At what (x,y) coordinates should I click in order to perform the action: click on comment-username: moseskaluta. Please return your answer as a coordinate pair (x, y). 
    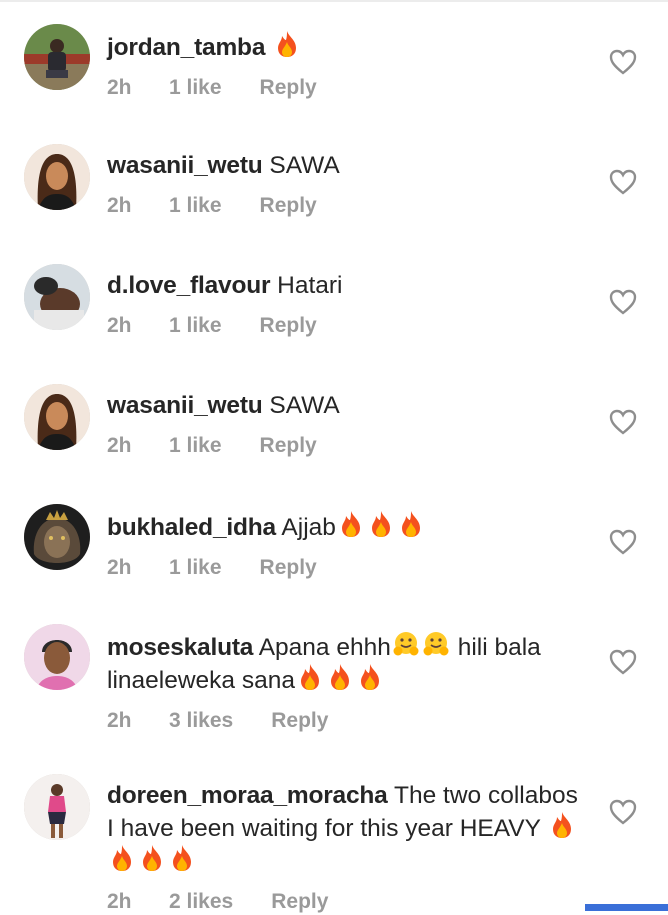
    Looking at the image, I should click on (180, 647).